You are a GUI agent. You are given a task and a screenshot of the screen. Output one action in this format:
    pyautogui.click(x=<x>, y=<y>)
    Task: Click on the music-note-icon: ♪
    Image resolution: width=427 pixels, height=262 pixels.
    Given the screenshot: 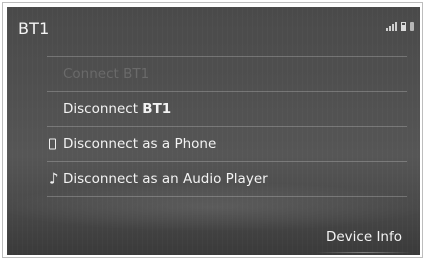 What is the action you would take?
    pyautogui.click(x=54, y=178)
    